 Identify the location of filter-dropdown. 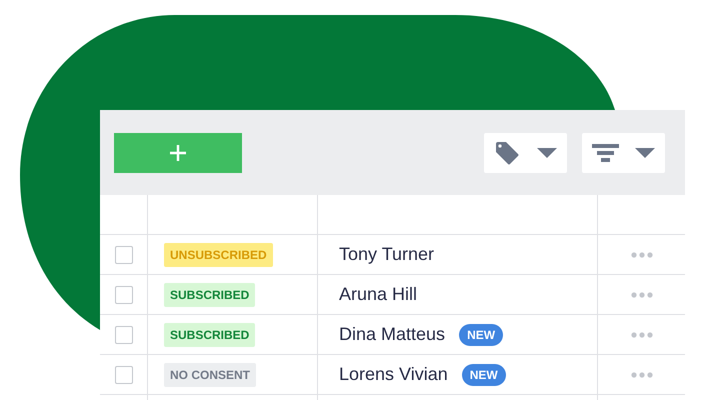
(623, 152).